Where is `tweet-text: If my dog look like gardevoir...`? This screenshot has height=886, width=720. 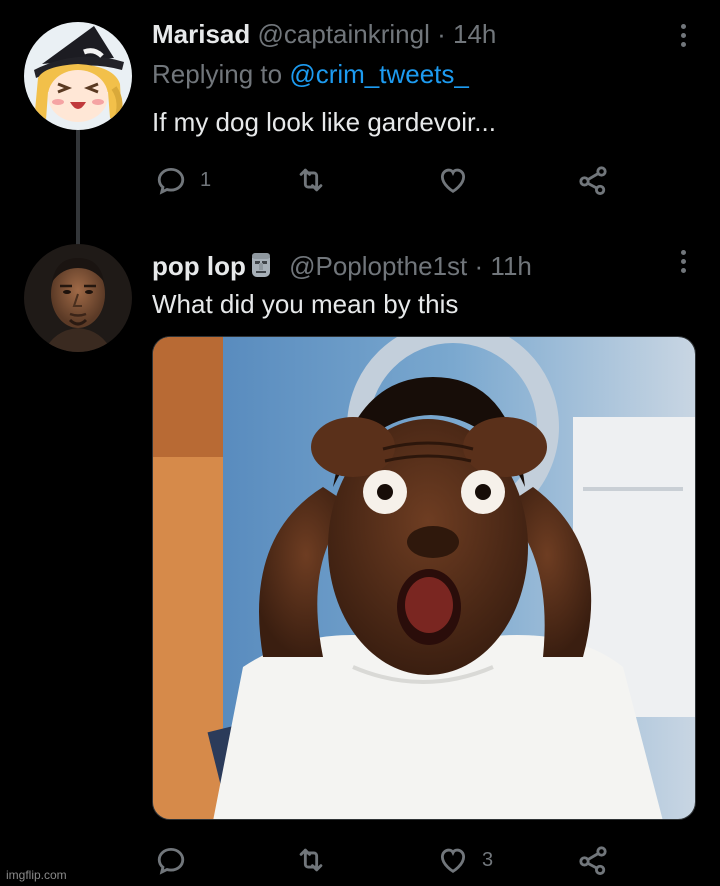 tweet-text: If my dog look like gardevoir... is located at coordinates (324, 122).